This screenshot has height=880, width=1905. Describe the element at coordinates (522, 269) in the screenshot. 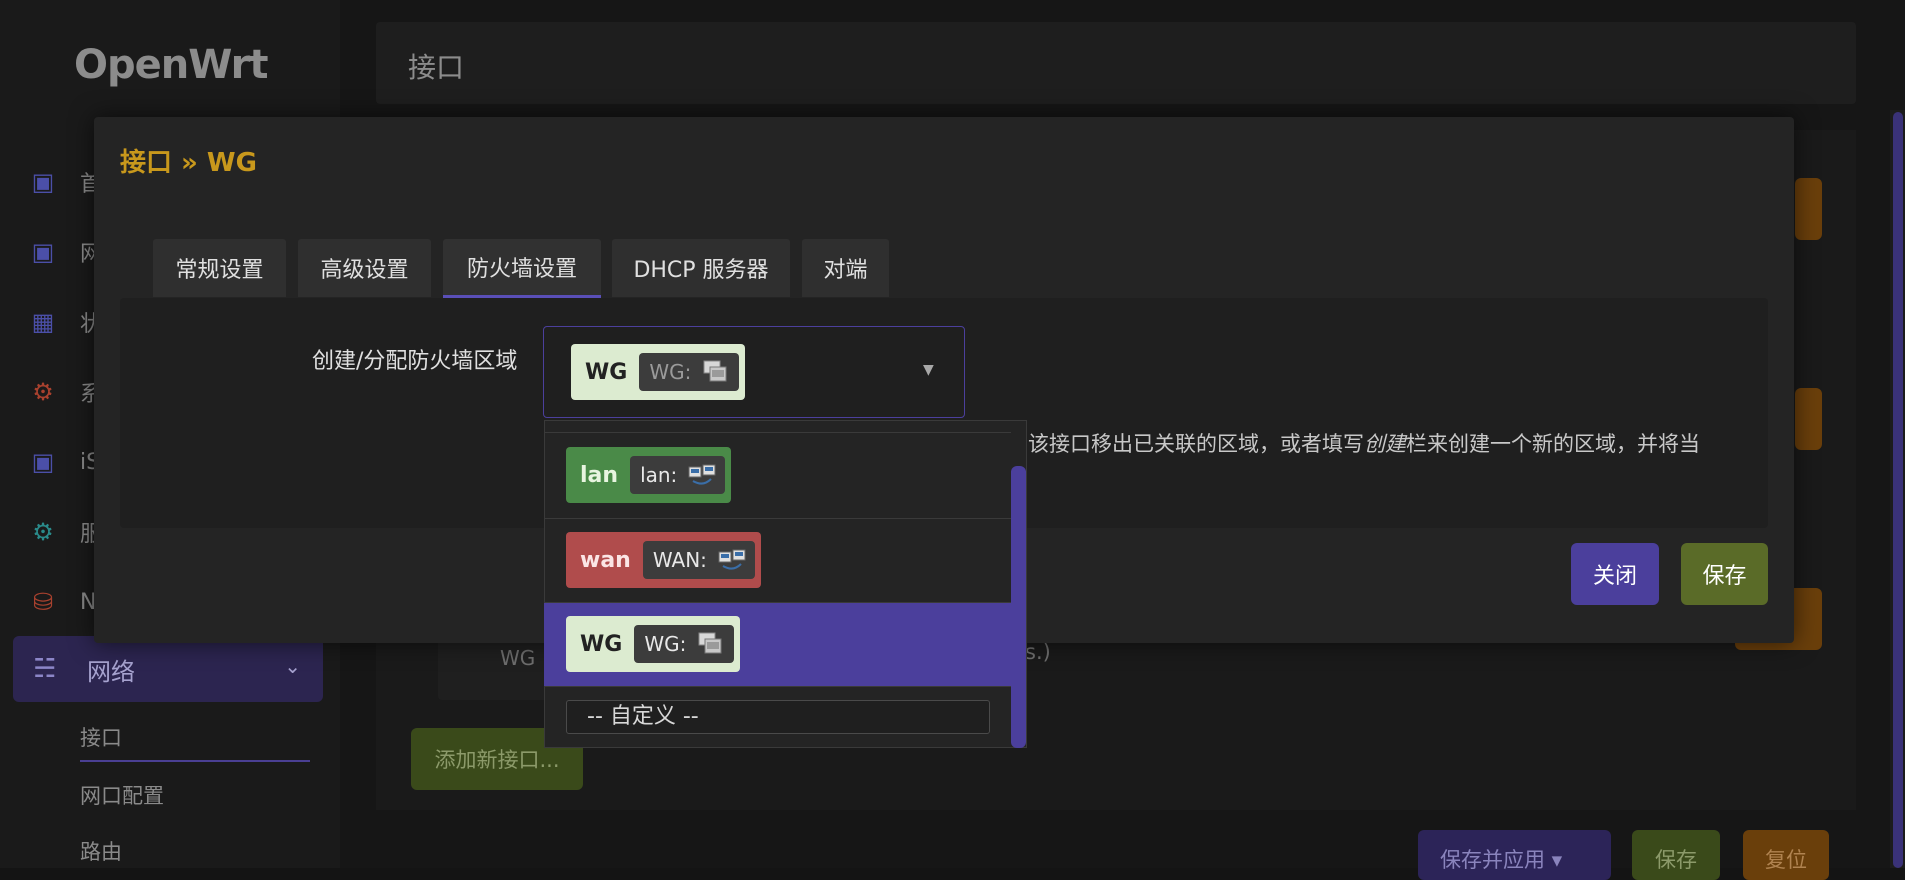

I see `tab-firewall: 防火墙设置` at that location.